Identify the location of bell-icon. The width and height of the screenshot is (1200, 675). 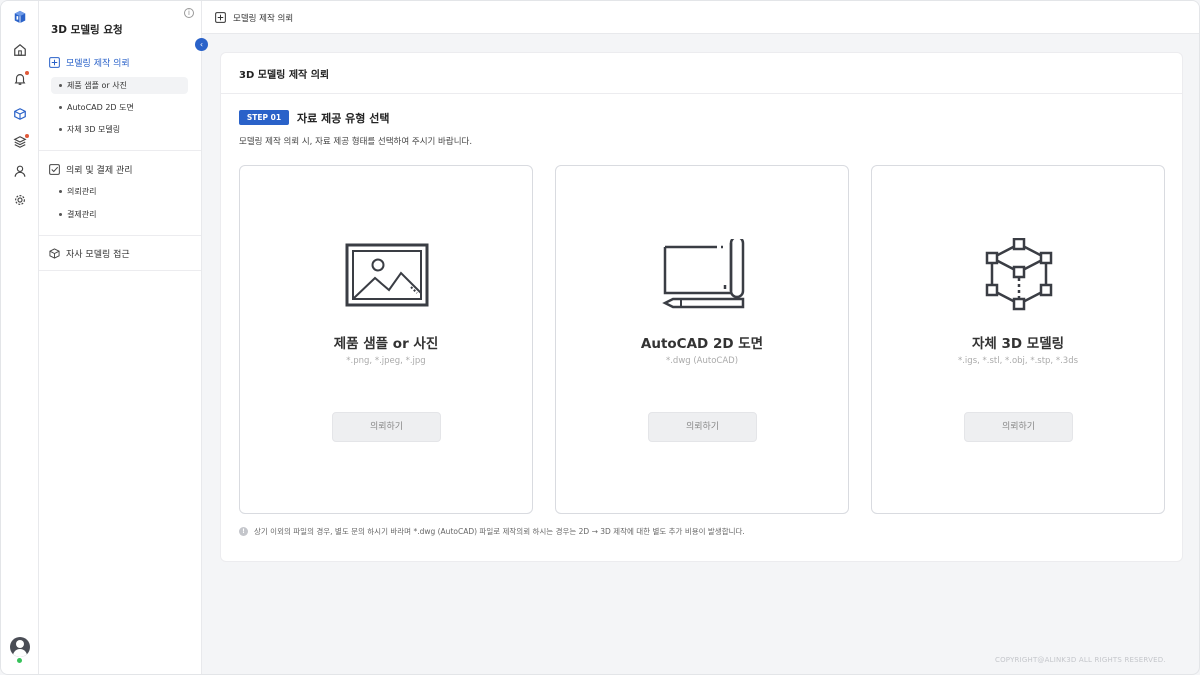
(20, 79).